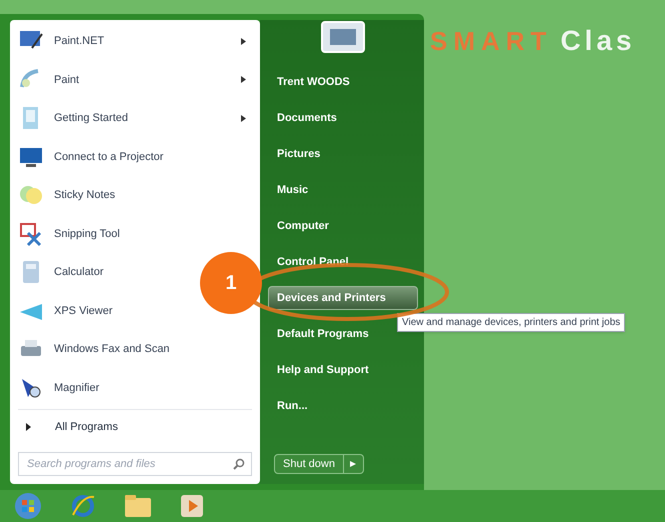 The image size is (665, 522). I want to click on menu-item: Computer, so click(343, 226).